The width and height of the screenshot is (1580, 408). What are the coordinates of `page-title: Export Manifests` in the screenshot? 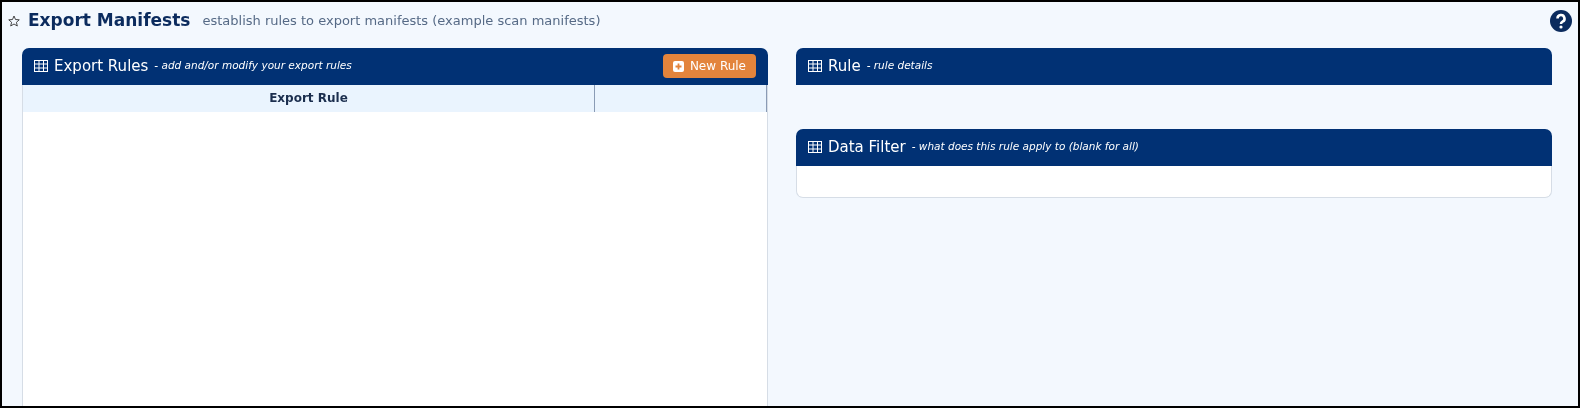 It's located at (109, 20).